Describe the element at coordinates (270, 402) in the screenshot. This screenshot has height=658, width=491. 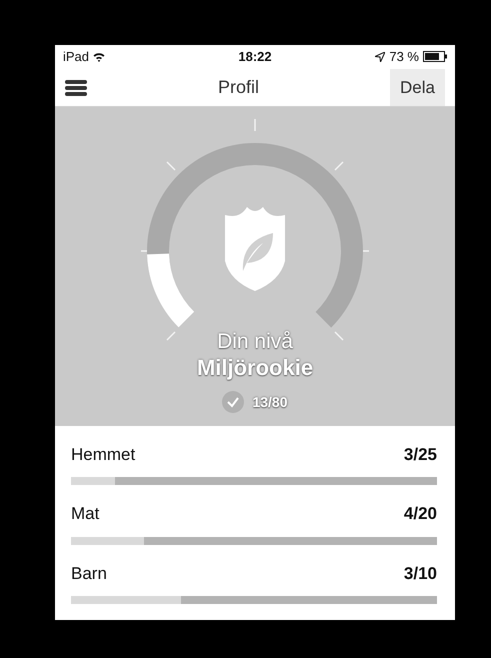
I see `level-score: 13/80` at that location.